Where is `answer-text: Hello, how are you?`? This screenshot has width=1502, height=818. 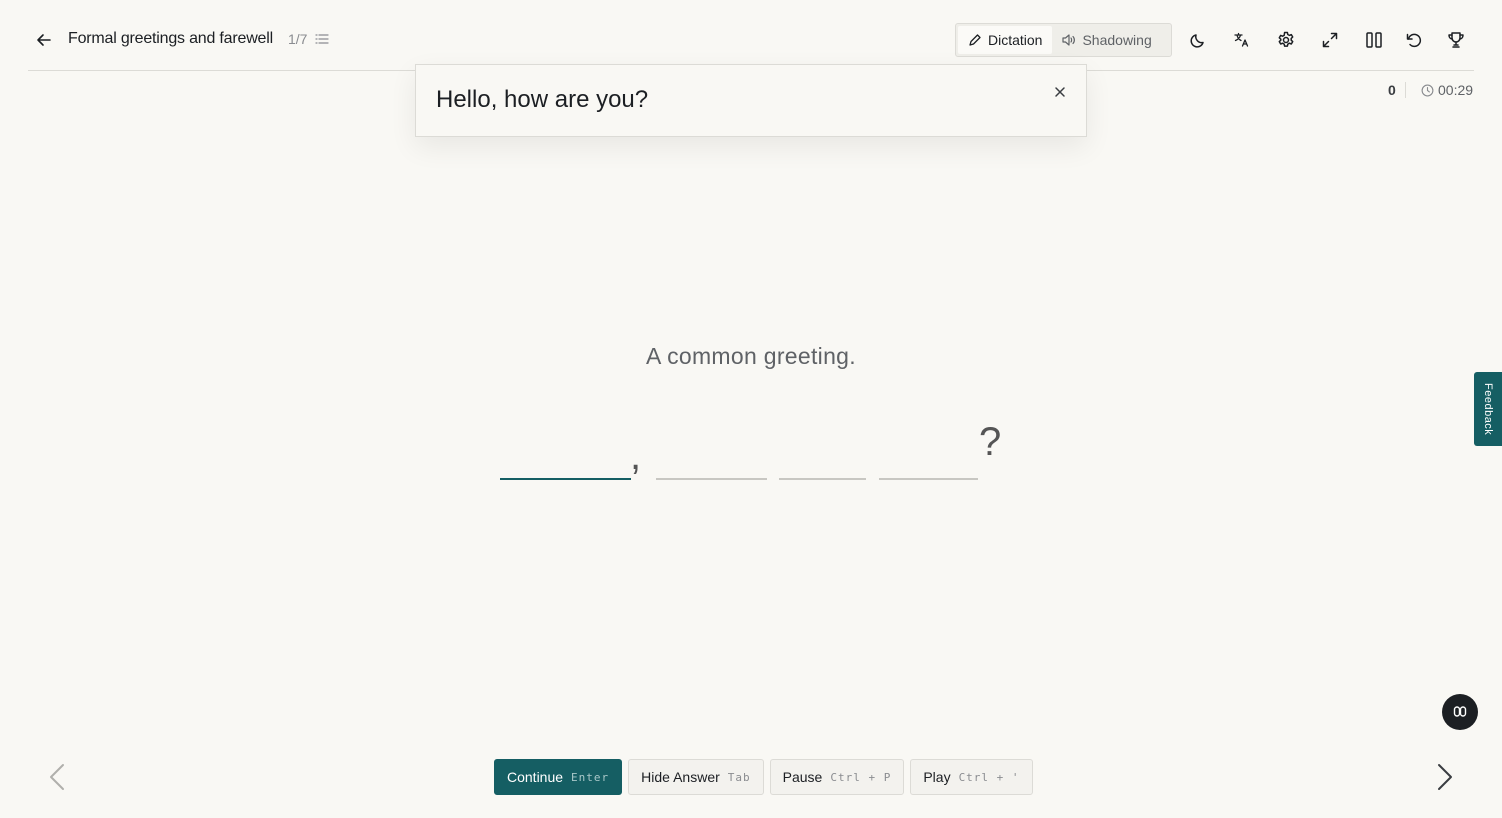 answer-text: Hello, how are you? is located at coordinates (542, 99).